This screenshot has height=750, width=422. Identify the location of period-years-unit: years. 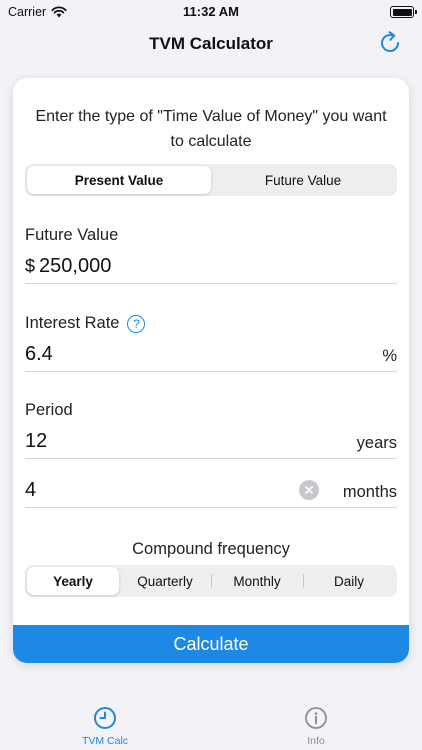
(376, 443).